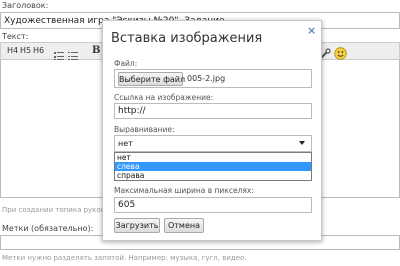 The image size is (400, 266). I want to click on list-ol-icon, so click(73, 53).